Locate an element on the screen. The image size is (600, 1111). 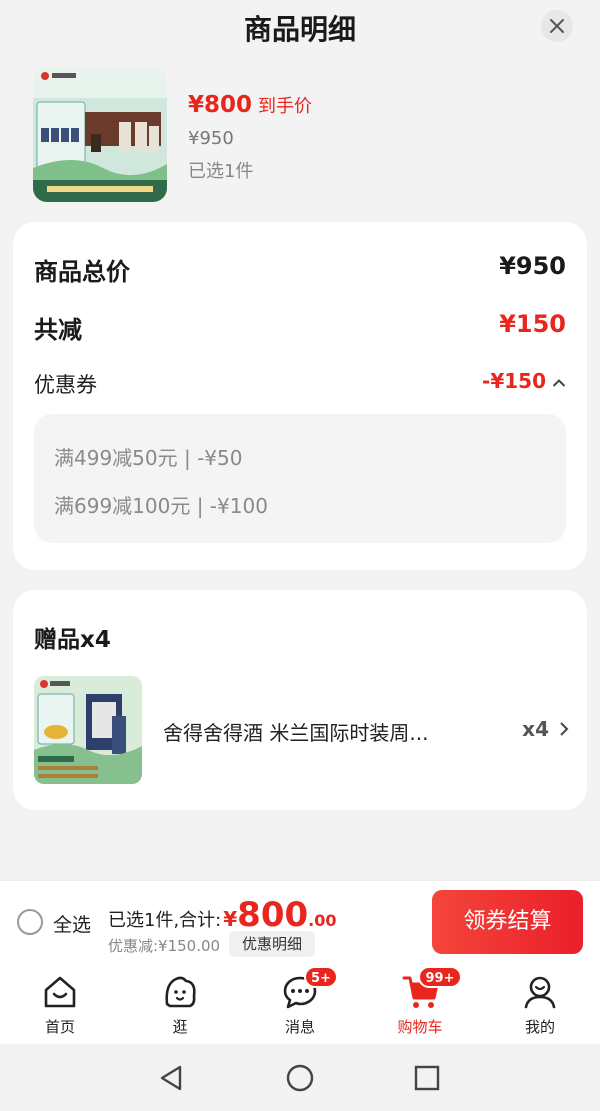
gift-image is located at coordinates (88, 730).